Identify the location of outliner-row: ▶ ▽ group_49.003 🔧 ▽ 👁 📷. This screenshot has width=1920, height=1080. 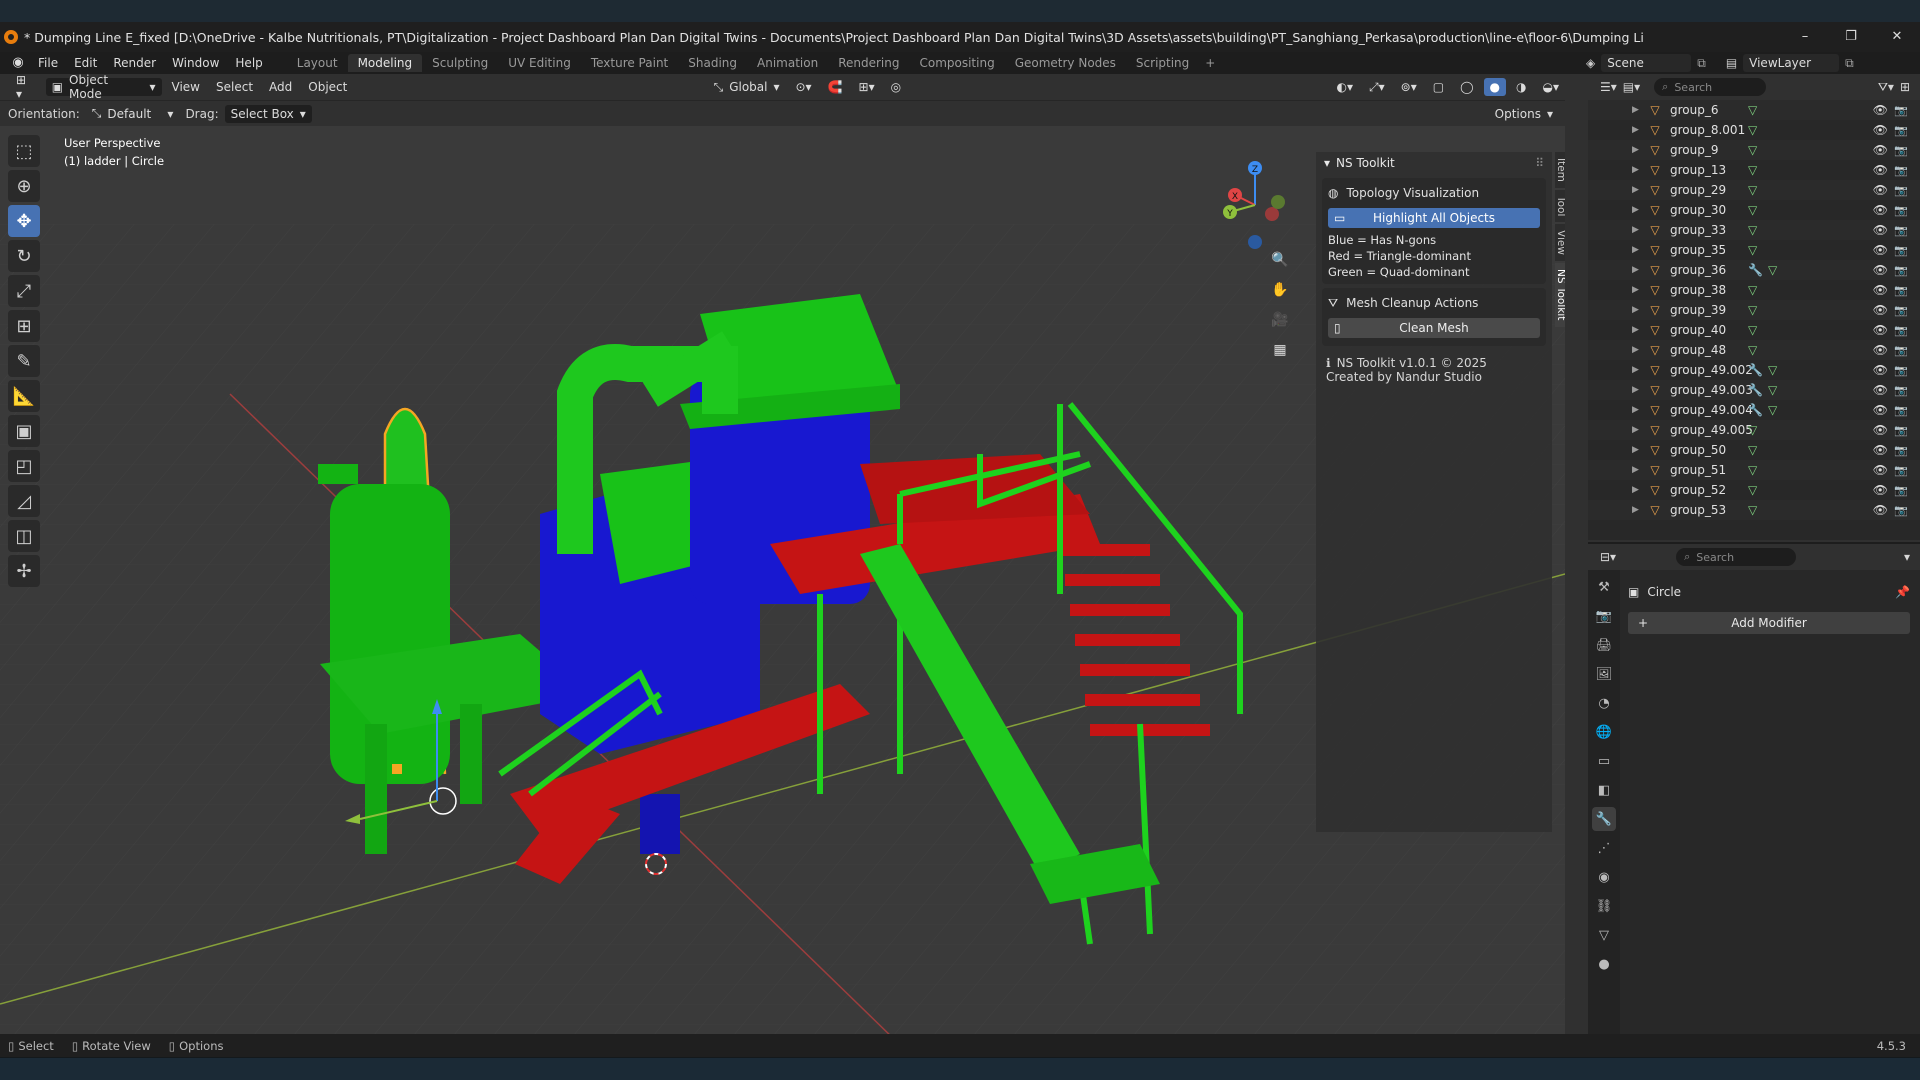
(1754, 390).